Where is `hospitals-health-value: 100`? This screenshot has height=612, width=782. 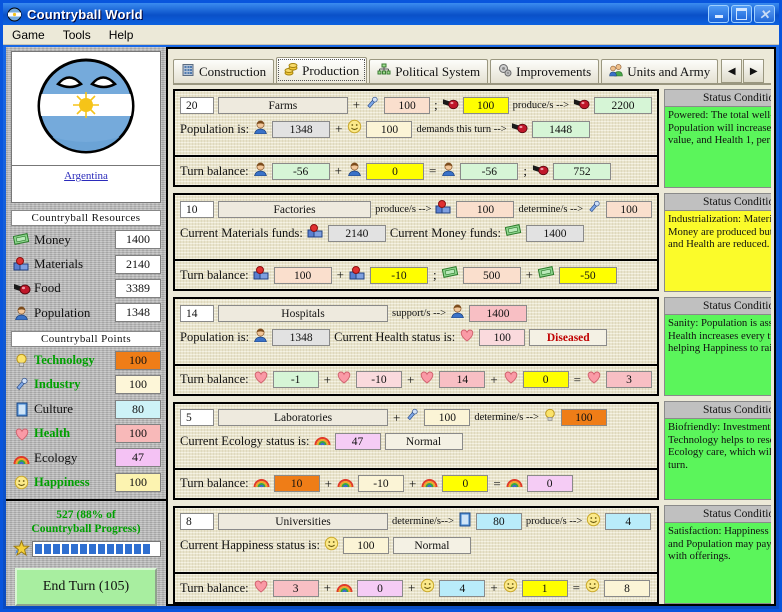 hospitals-health-value: 100 is located at coordinates (502, 337).